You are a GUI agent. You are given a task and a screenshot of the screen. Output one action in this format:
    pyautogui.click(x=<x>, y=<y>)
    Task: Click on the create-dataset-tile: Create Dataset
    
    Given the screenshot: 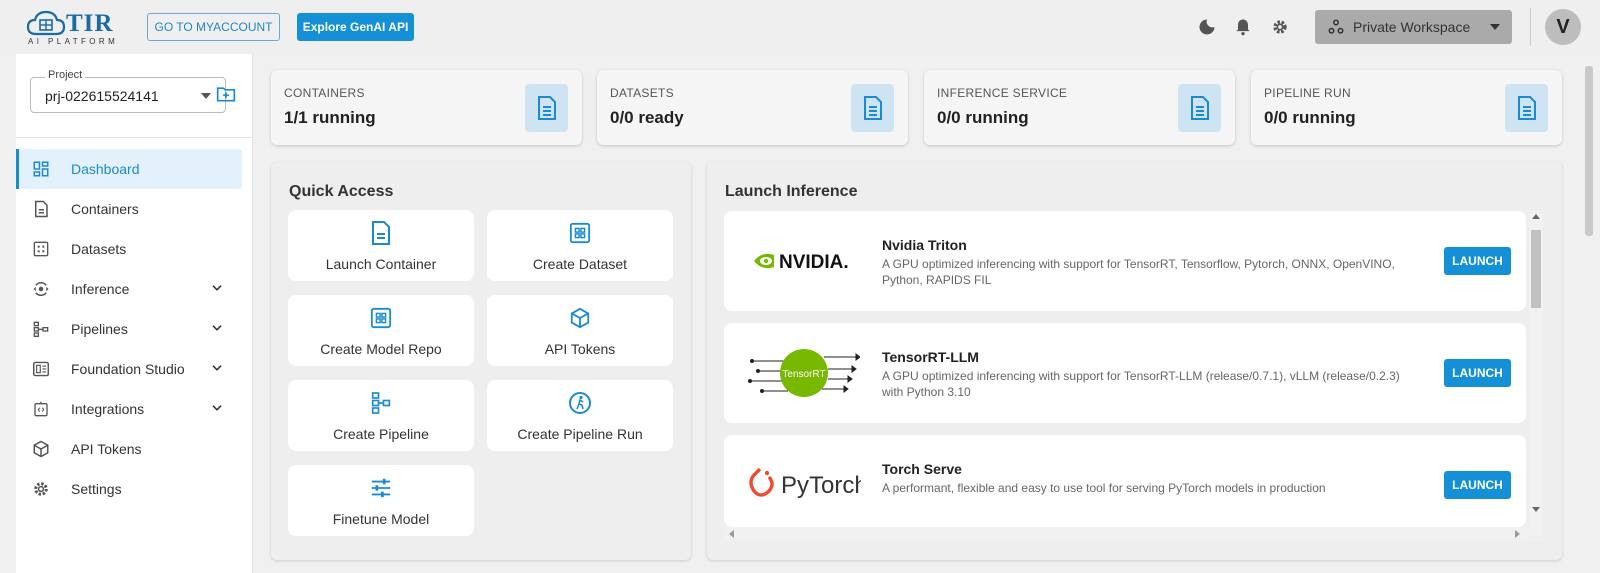 What is the action you would take?
    pyautogui.click(x=580, y=245)
    